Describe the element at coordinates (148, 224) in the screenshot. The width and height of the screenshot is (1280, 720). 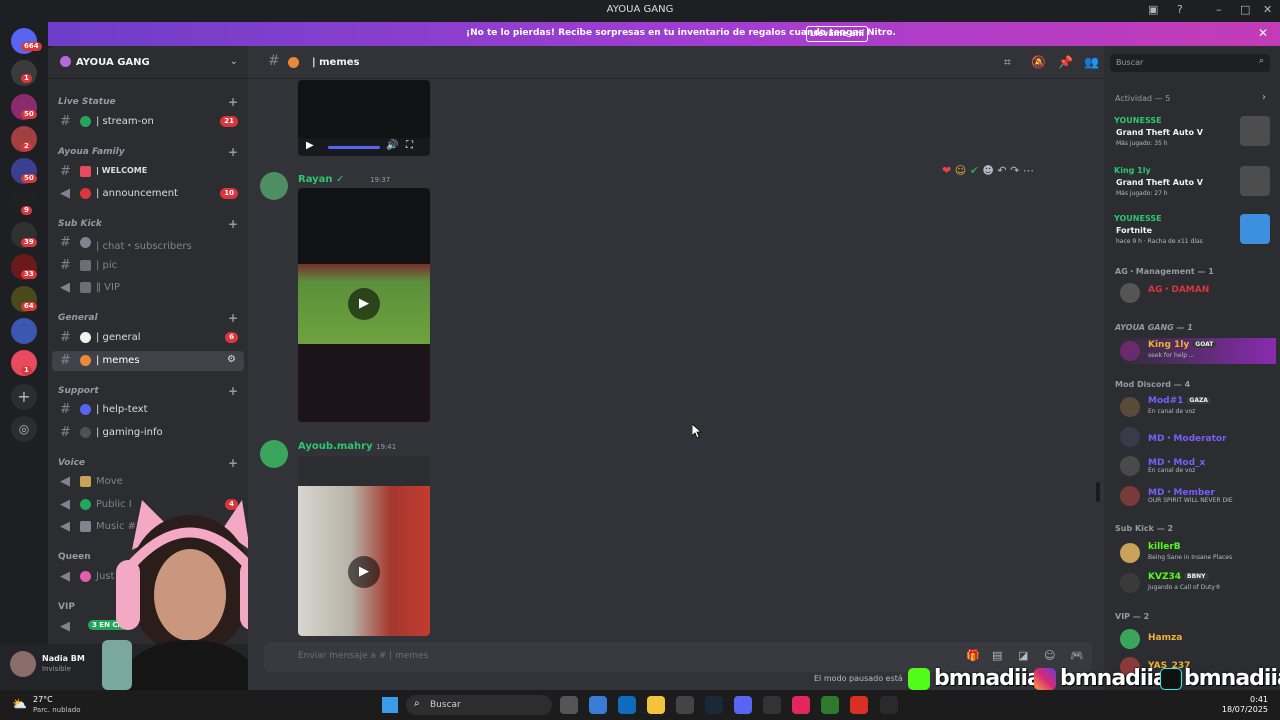
I see `category-header: Sub Kick +` at that location.